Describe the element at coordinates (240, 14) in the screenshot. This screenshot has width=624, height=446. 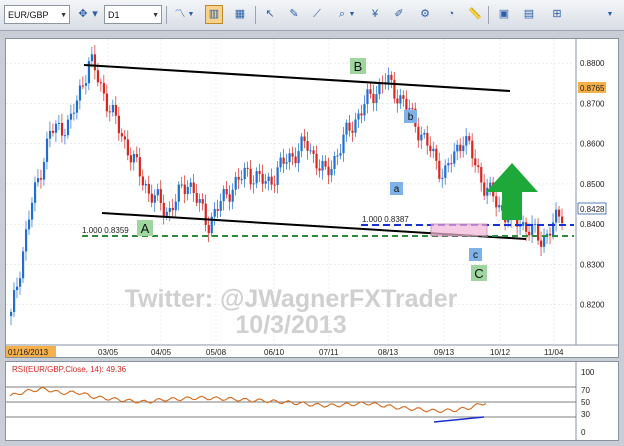
I see `grid-icon: ▦` at that location.